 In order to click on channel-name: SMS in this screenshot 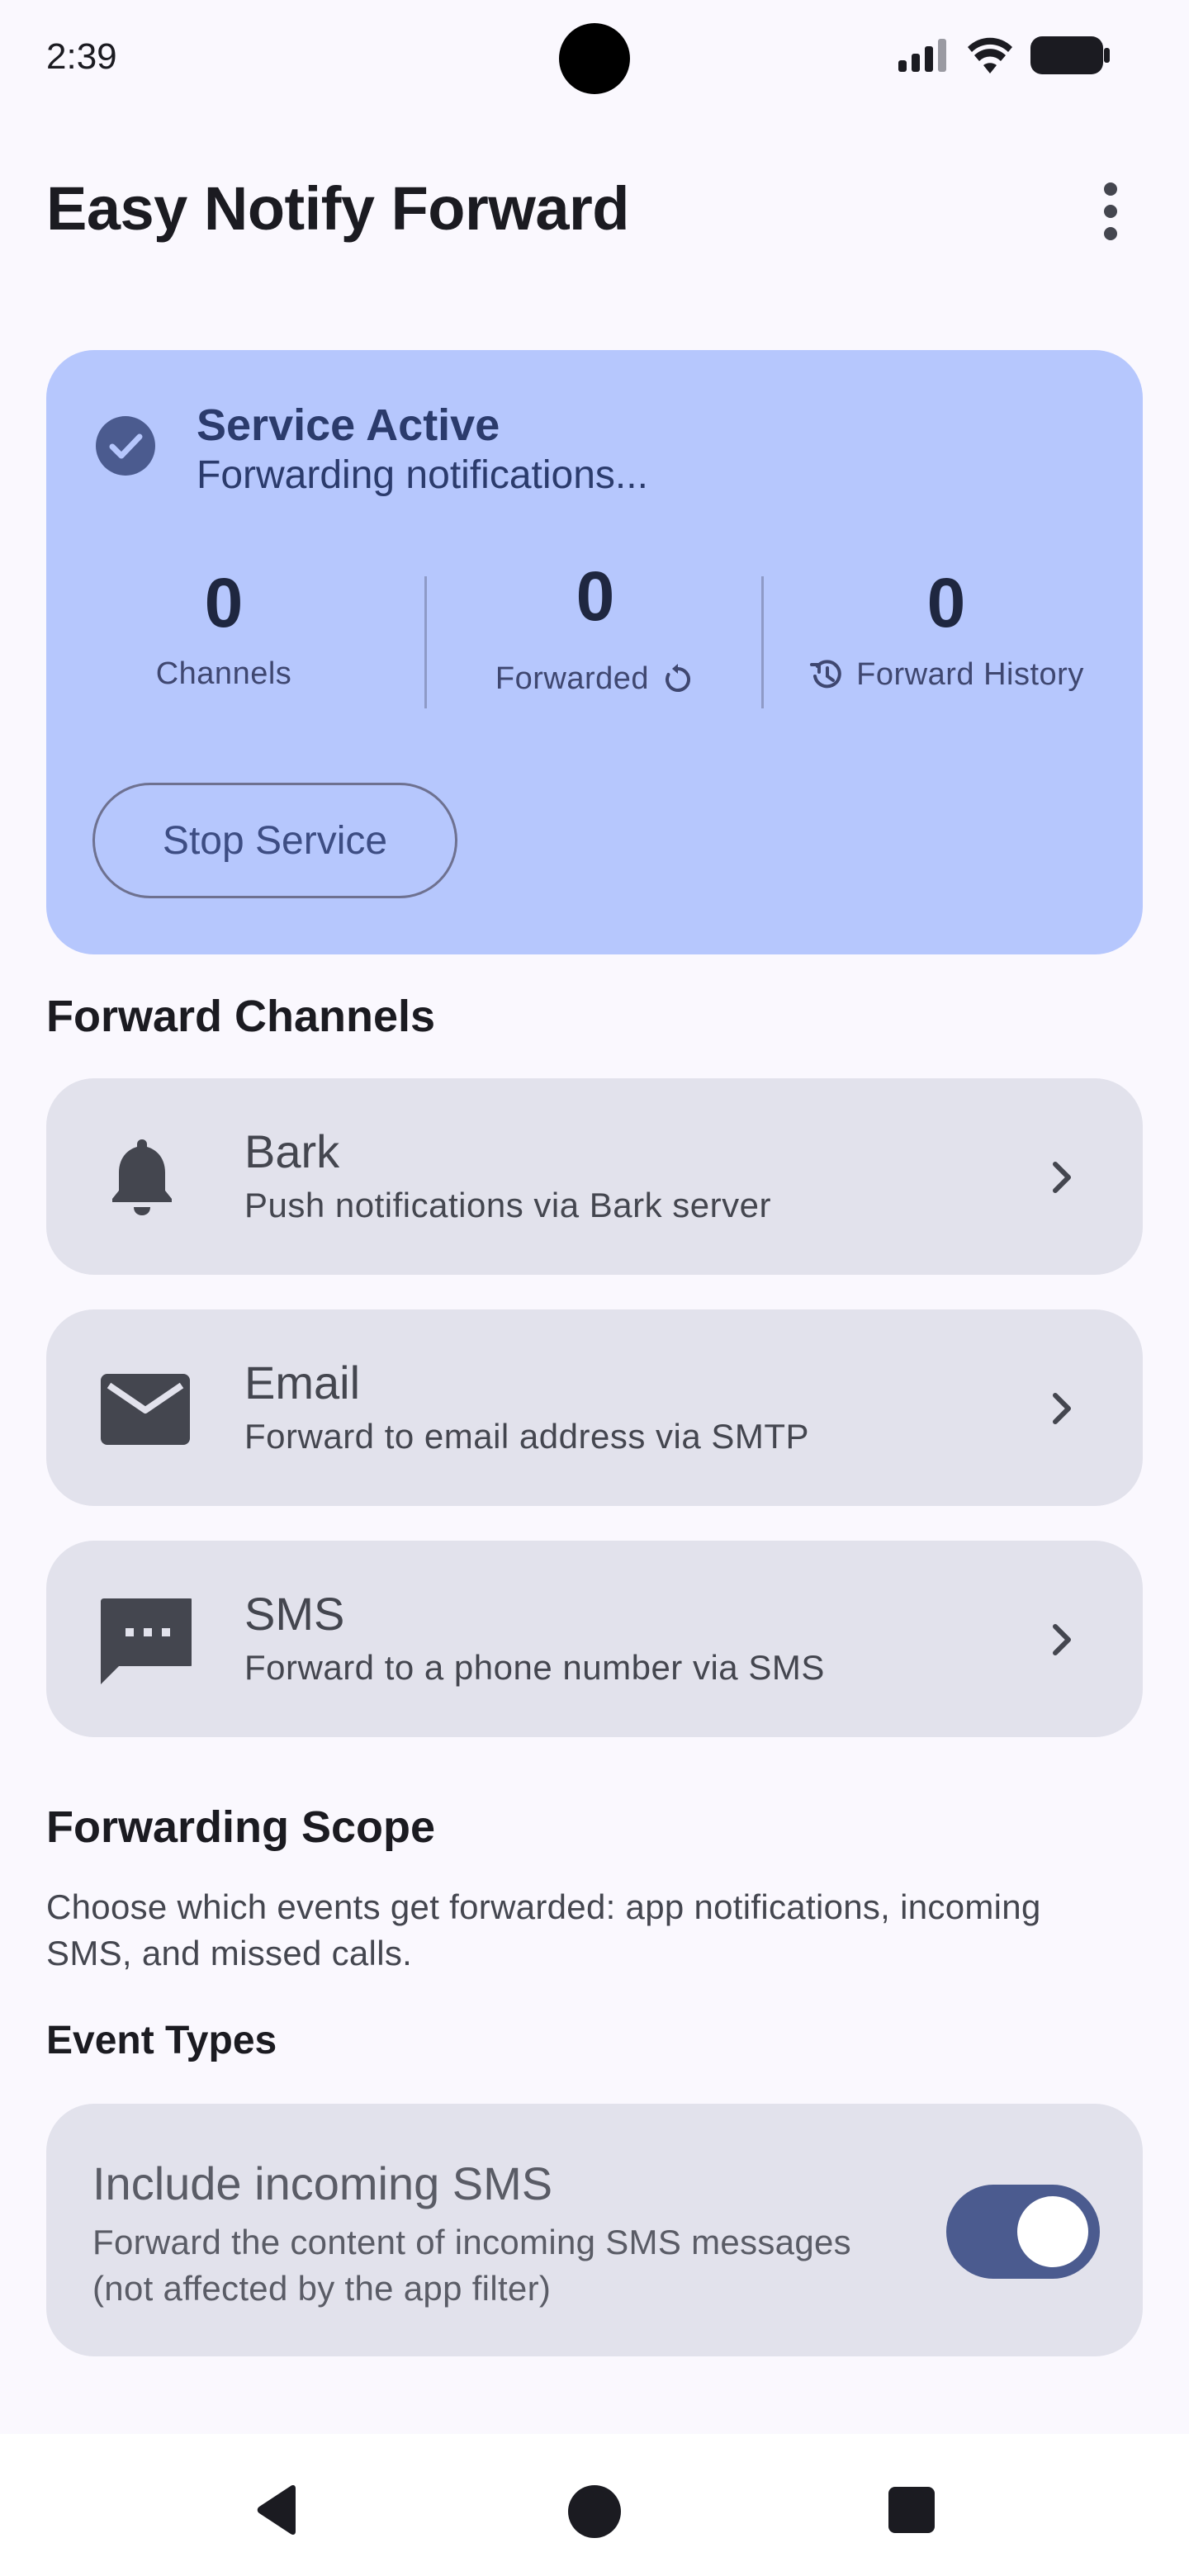, I will do `click(294, 1614)`.